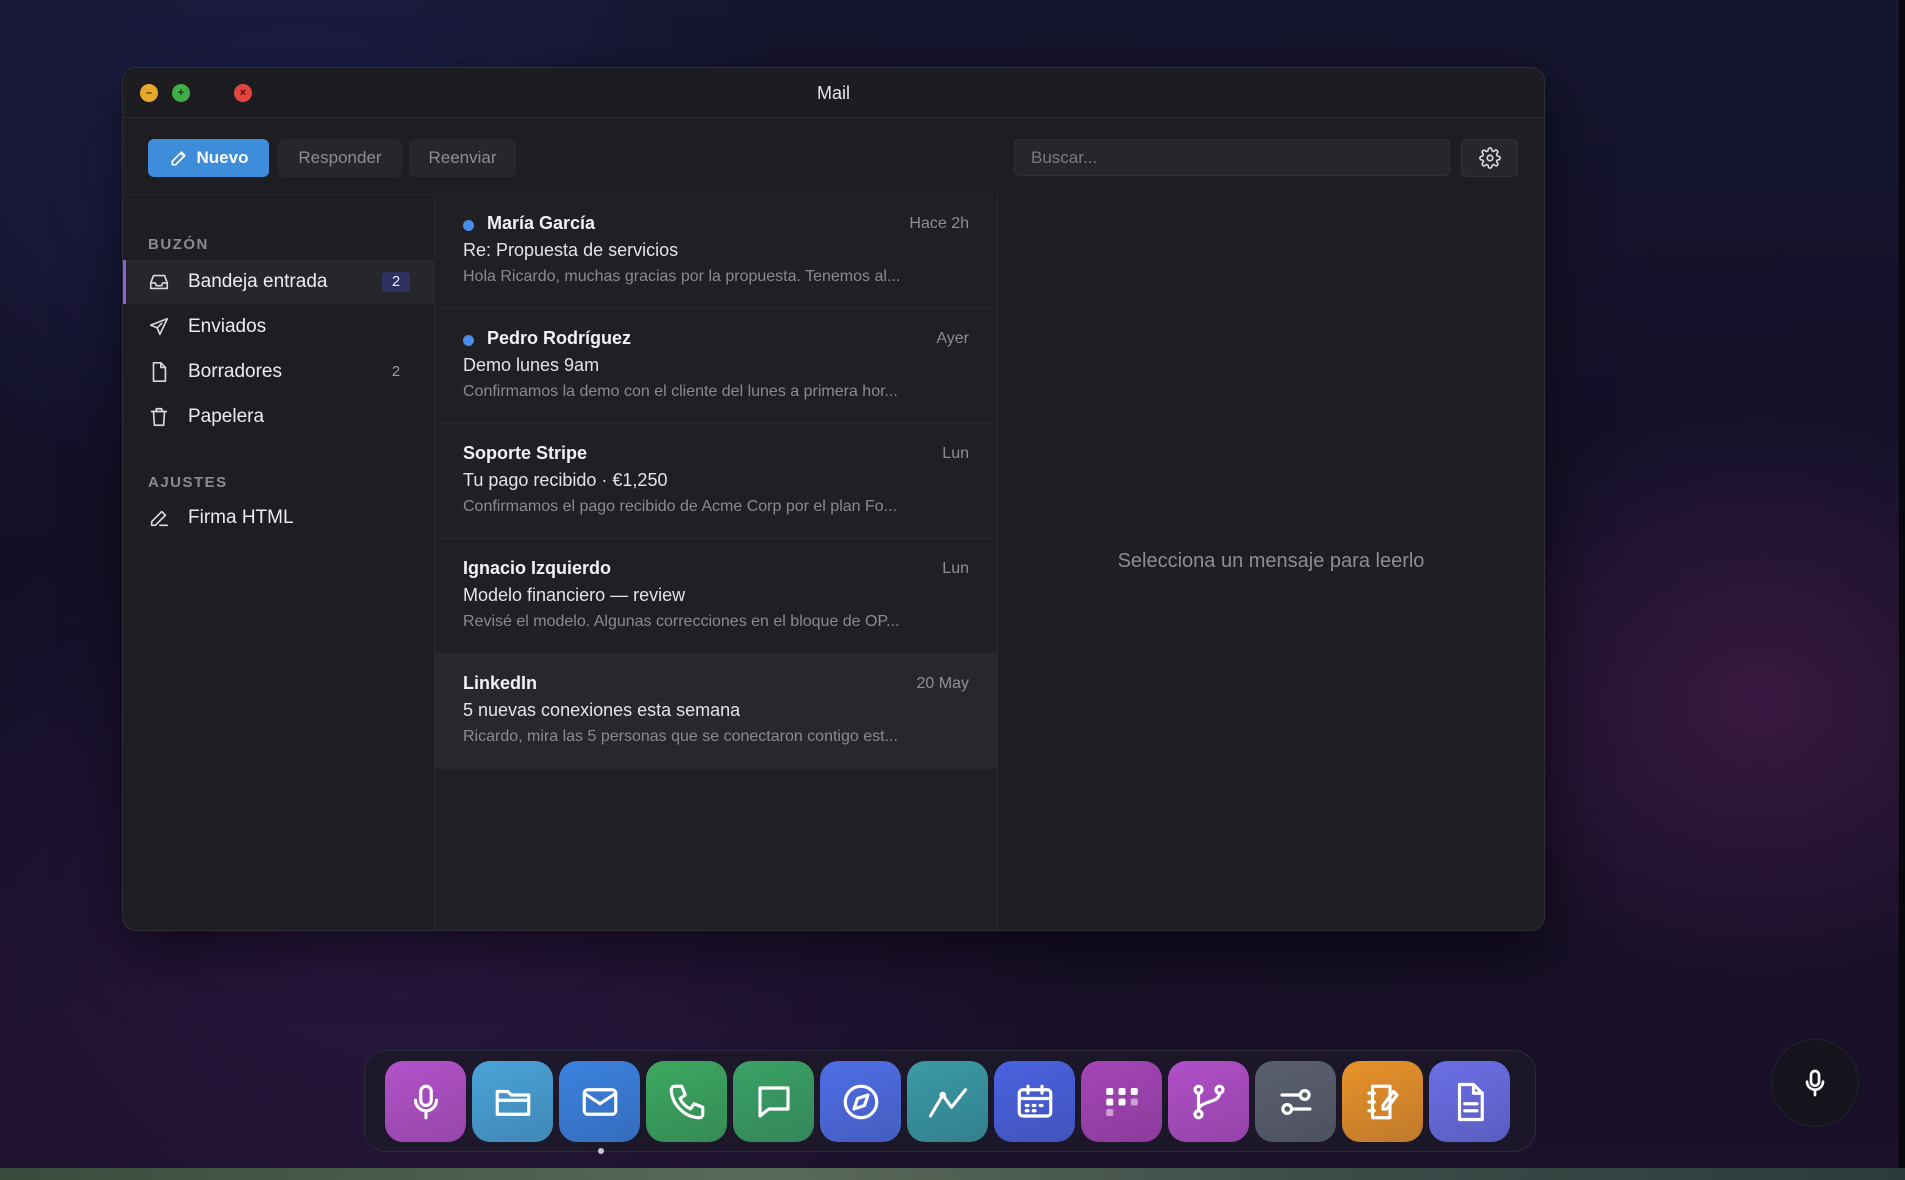 This screenshot has width=1905, height=1180. I want to click on folder-icon, so click(512, 1102).